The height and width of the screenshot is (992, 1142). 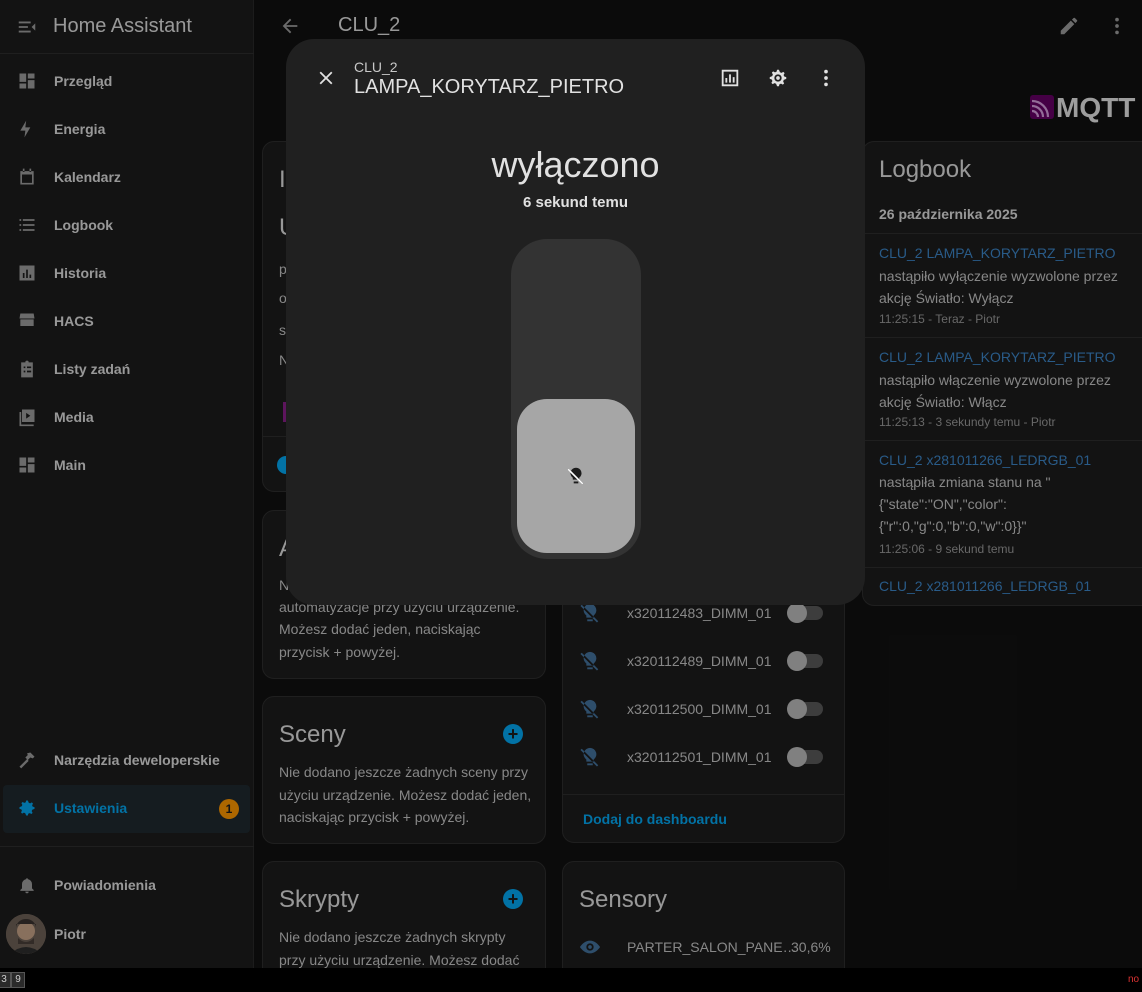 I want to click on brightness-slider, so click(x=576, y=399).